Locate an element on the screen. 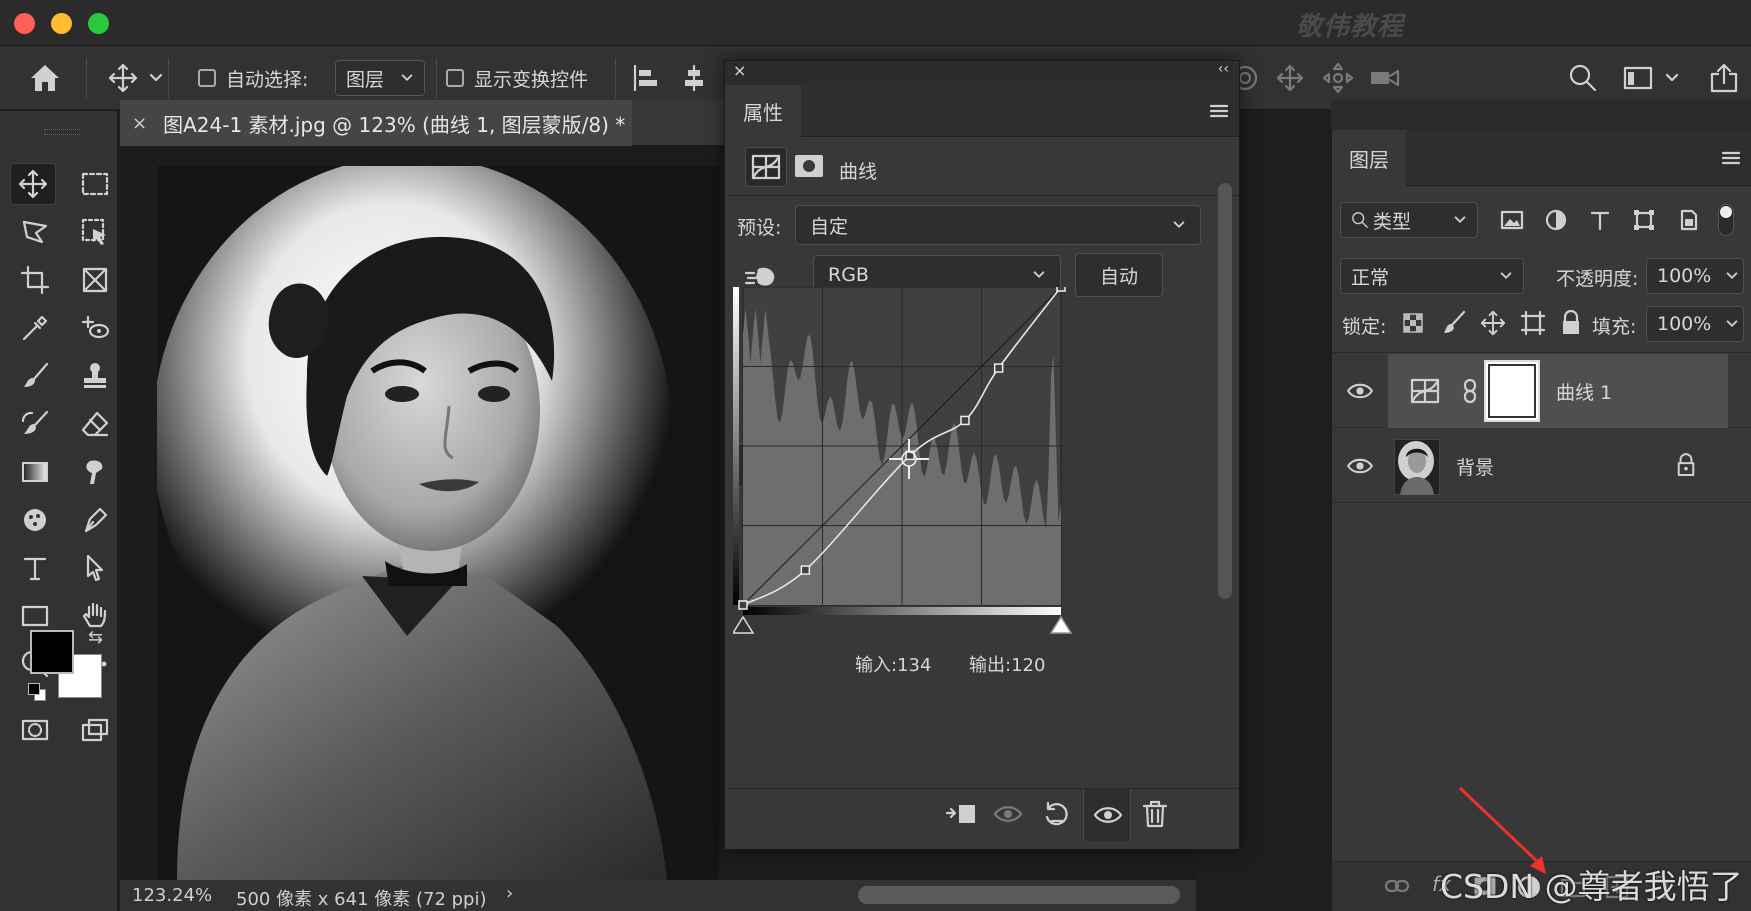 This screenshot has width=1751, height=911. lock-transparent-pixels-icon is located at coordinates (1413, 323).